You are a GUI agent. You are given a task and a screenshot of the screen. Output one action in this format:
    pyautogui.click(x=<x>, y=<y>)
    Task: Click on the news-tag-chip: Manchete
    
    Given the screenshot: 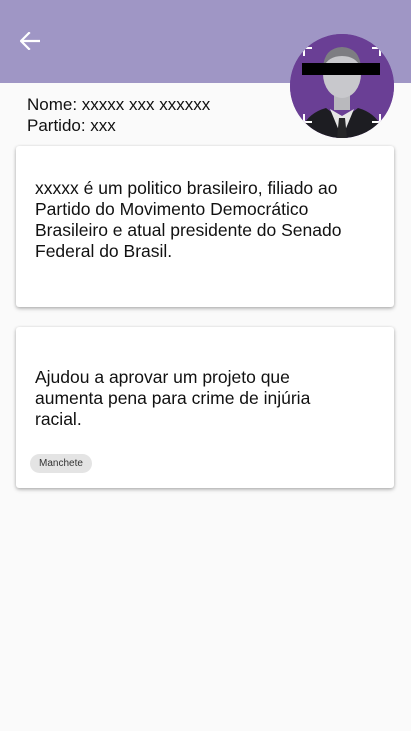 What is the action you would take?
    pyautogui.click(x=61, y=463)
    